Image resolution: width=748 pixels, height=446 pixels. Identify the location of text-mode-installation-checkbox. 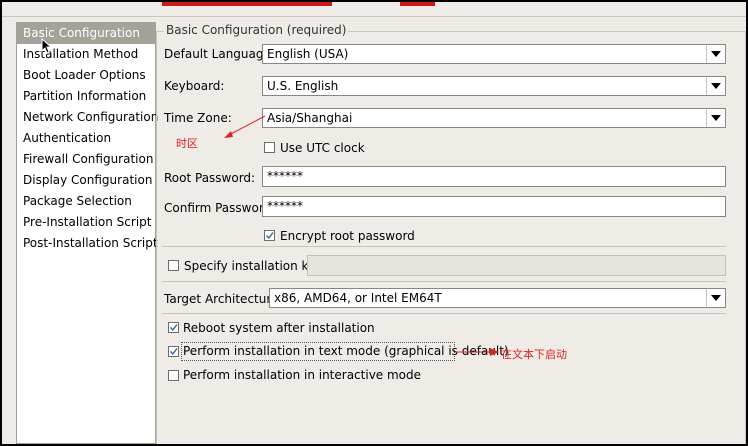
(173, 351).